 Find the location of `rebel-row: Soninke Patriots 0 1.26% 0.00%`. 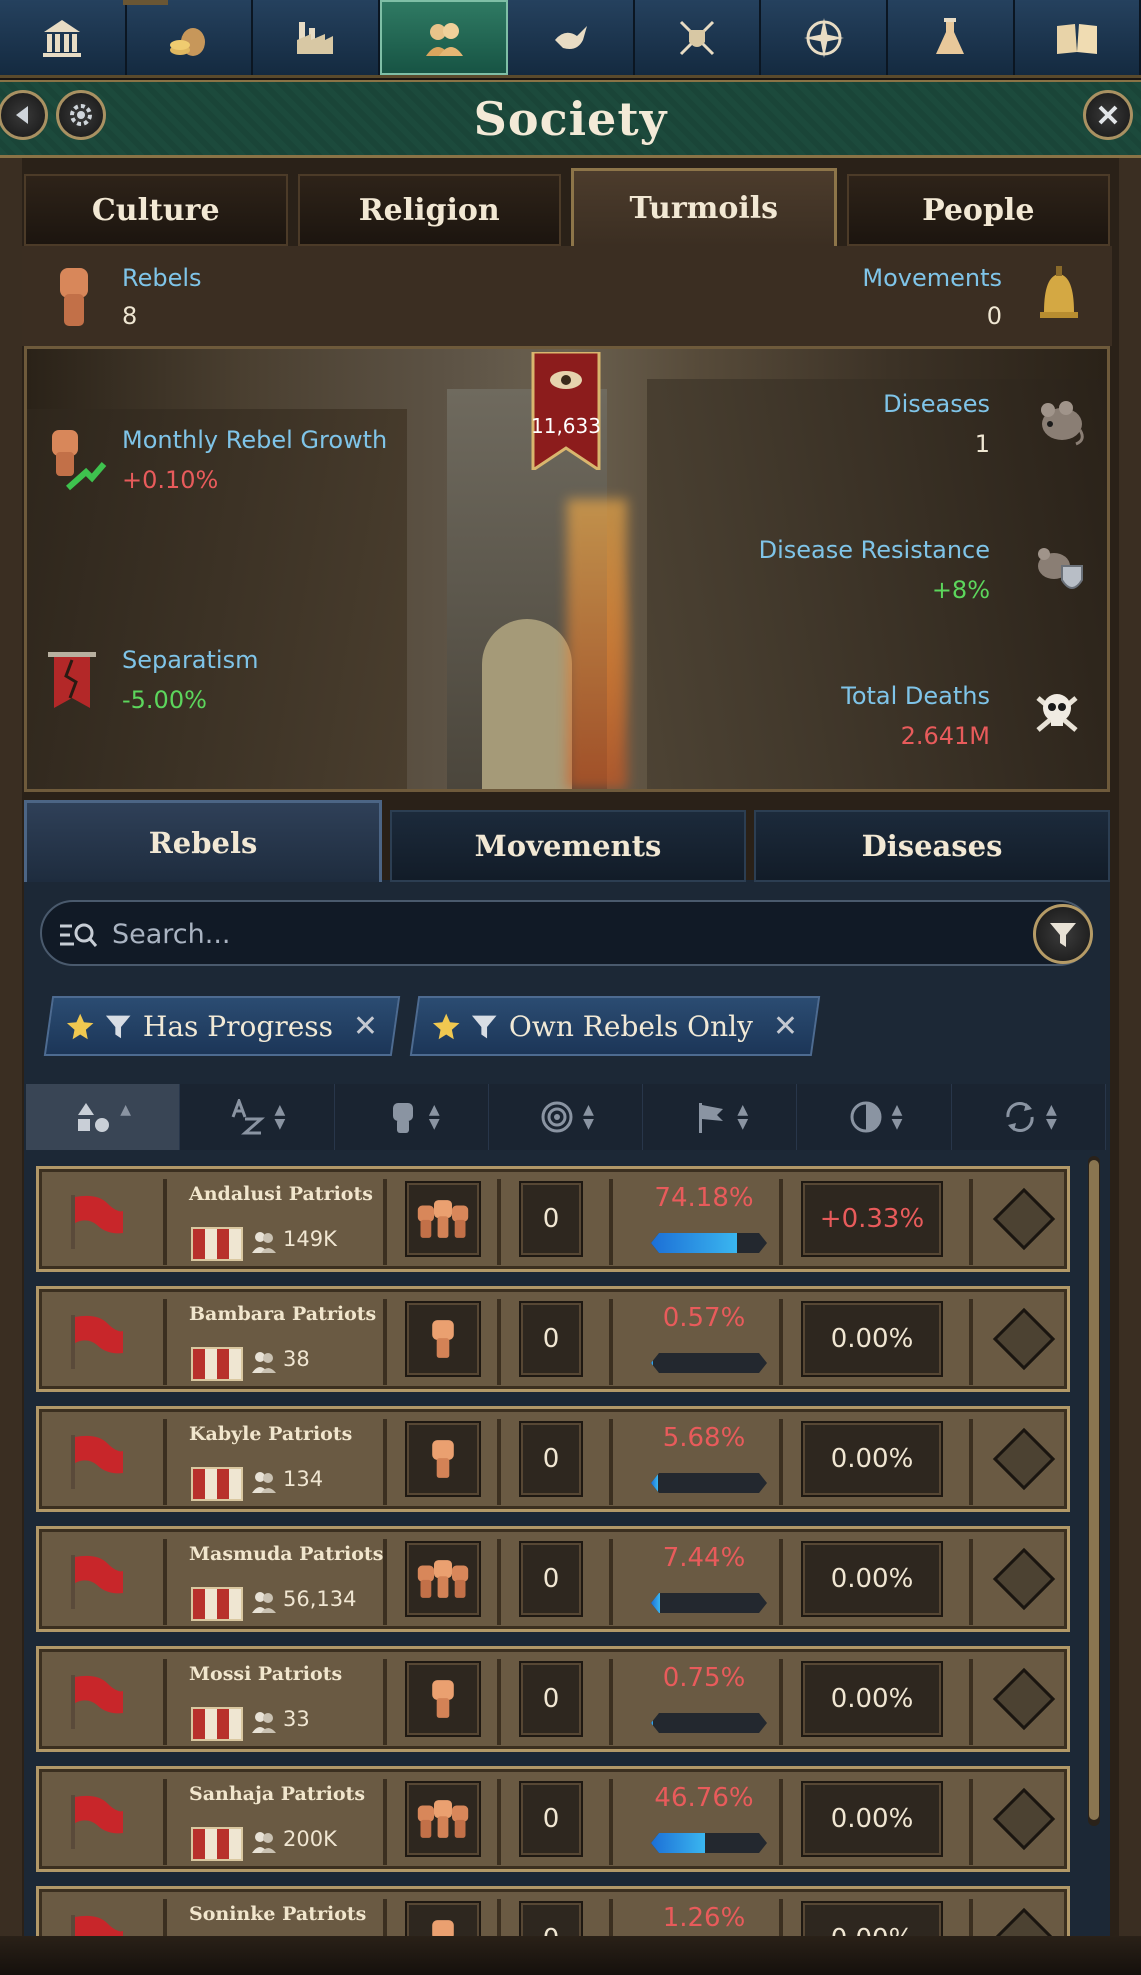

rebel-row: Soninke Patriots 0 1.26% 0.00% is located at coordinates (553, 1911).